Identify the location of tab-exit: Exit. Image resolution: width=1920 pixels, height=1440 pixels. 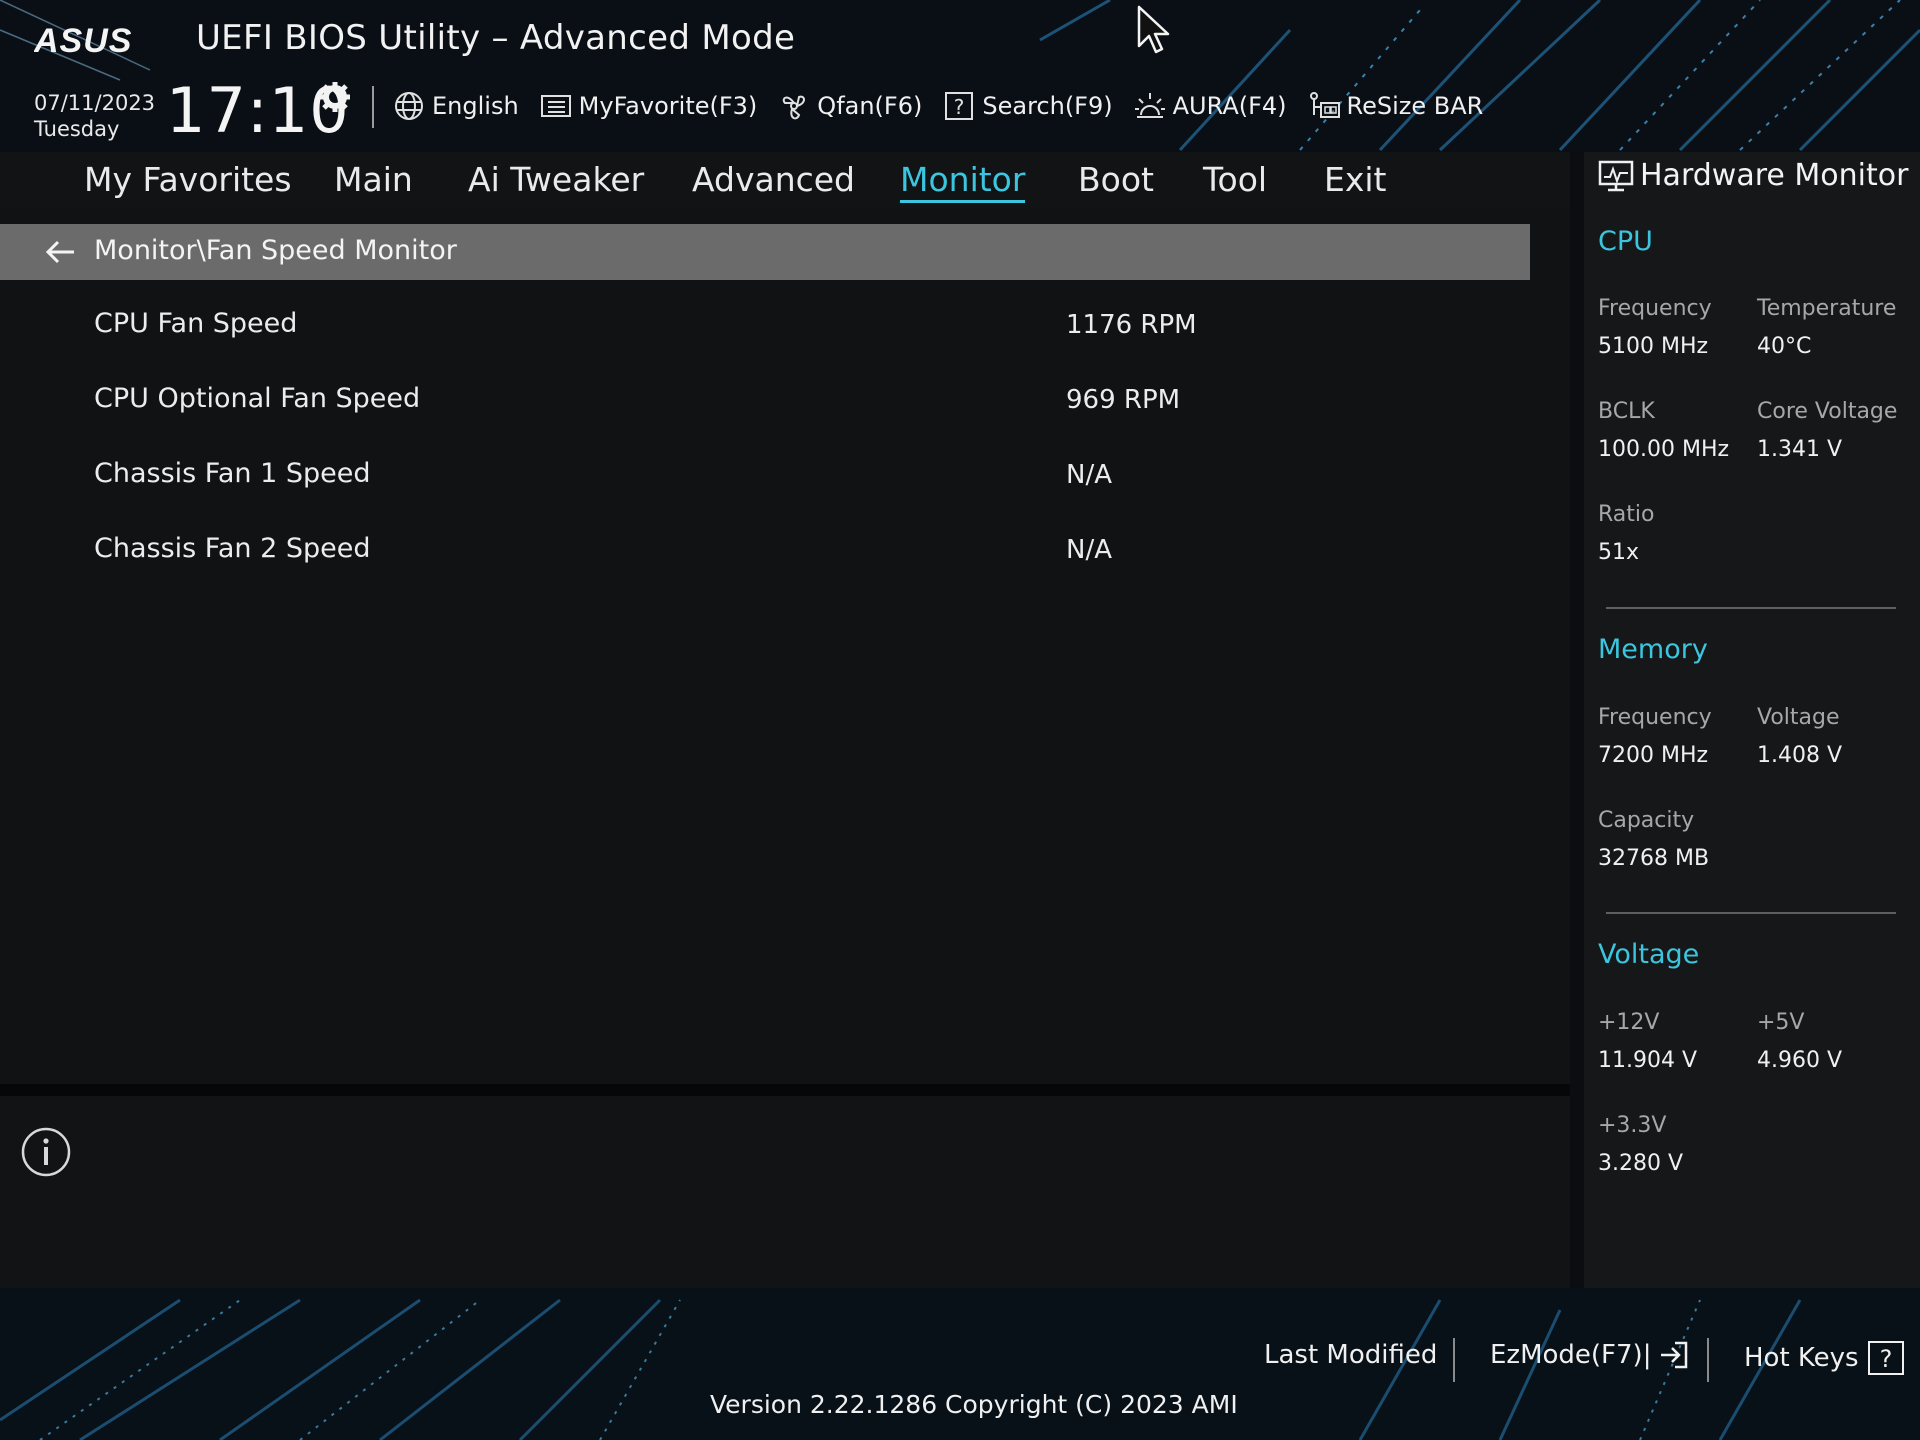
(1355, 179).